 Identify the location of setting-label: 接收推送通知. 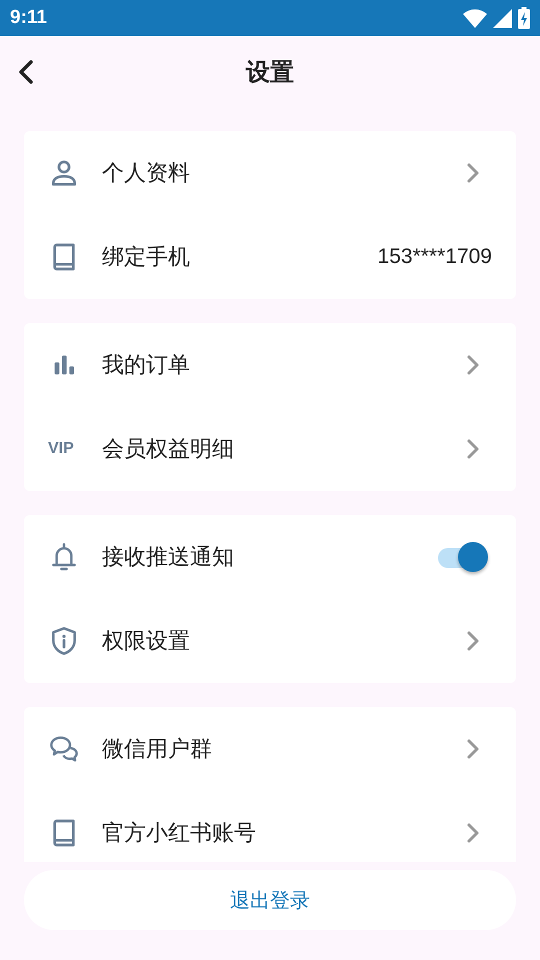
(269, 557).